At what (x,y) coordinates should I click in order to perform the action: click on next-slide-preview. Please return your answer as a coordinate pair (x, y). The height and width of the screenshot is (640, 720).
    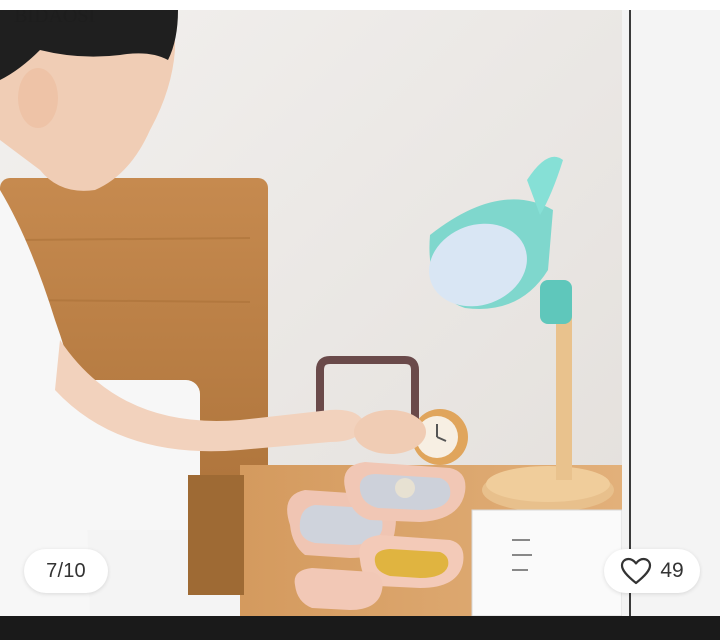
    Looking at the image, I should click on (675, 313).